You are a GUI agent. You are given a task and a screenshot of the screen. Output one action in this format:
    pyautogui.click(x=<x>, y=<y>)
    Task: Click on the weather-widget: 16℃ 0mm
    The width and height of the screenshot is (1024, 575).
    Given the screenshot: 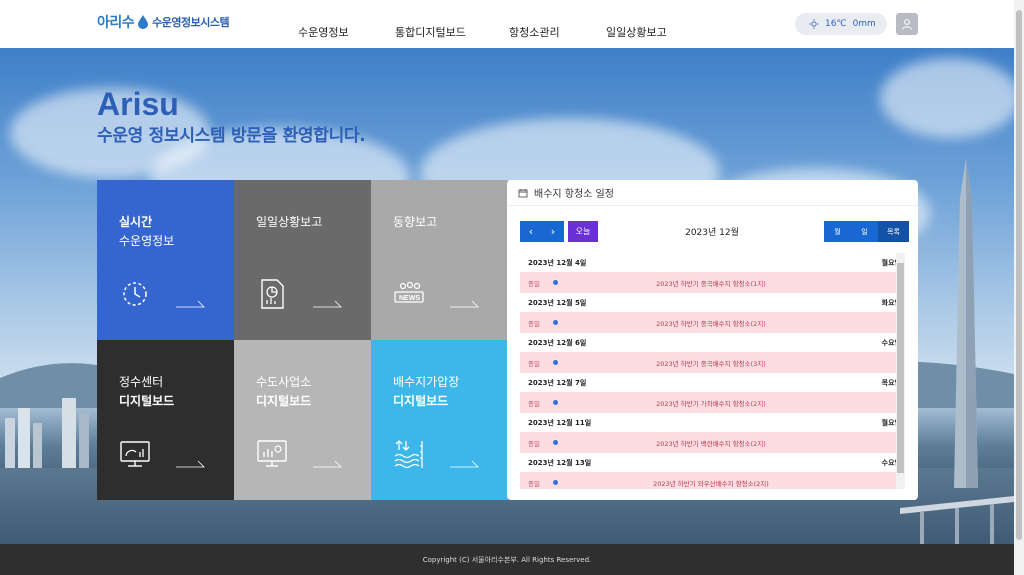 What is the action you would take?
    pyautogui.click(x=841, y=24)
    